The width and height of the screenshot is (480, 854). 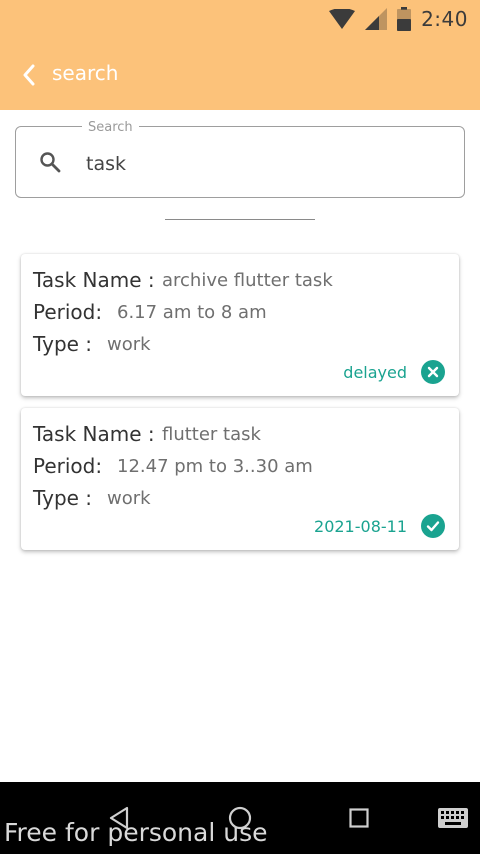 What do you see at coordinates (376, 19) in the screenshot?
I see `signal-icon` at bounding box center [376, 19].